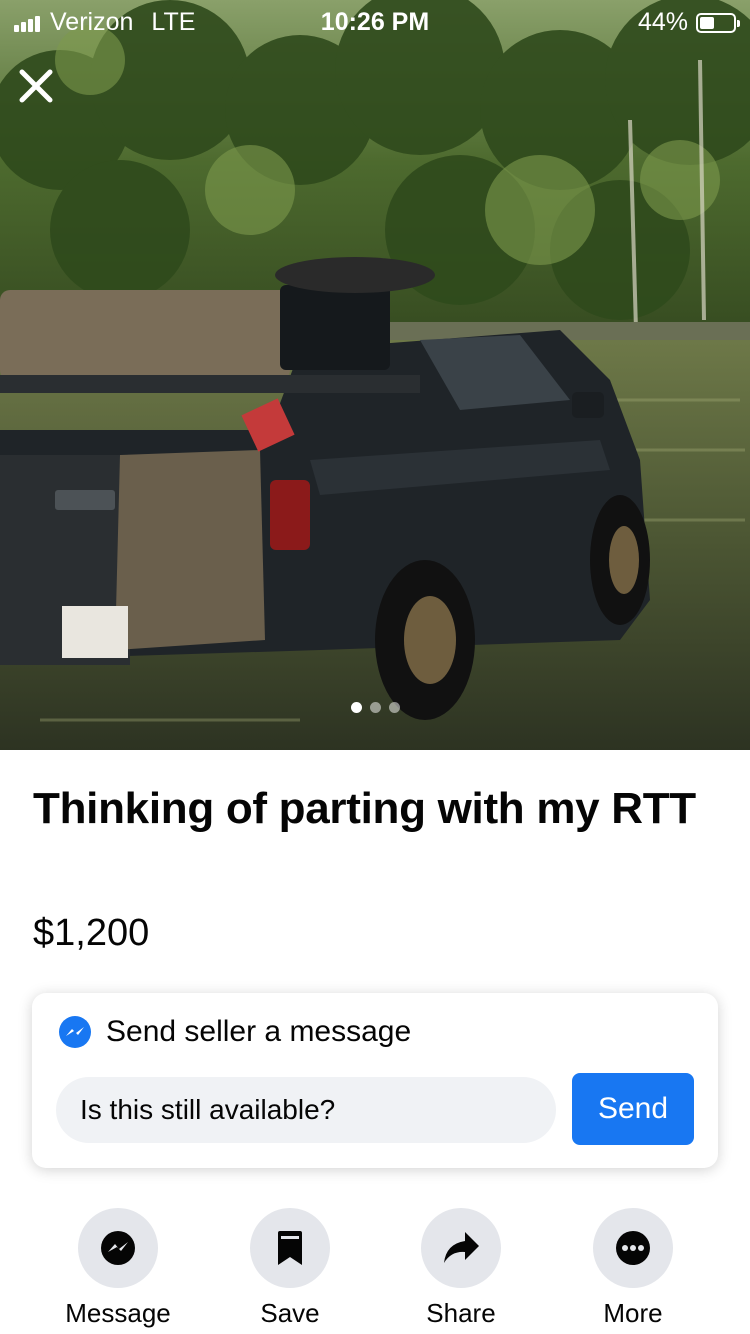  I want to click on photo-pager, so click(375, 707).